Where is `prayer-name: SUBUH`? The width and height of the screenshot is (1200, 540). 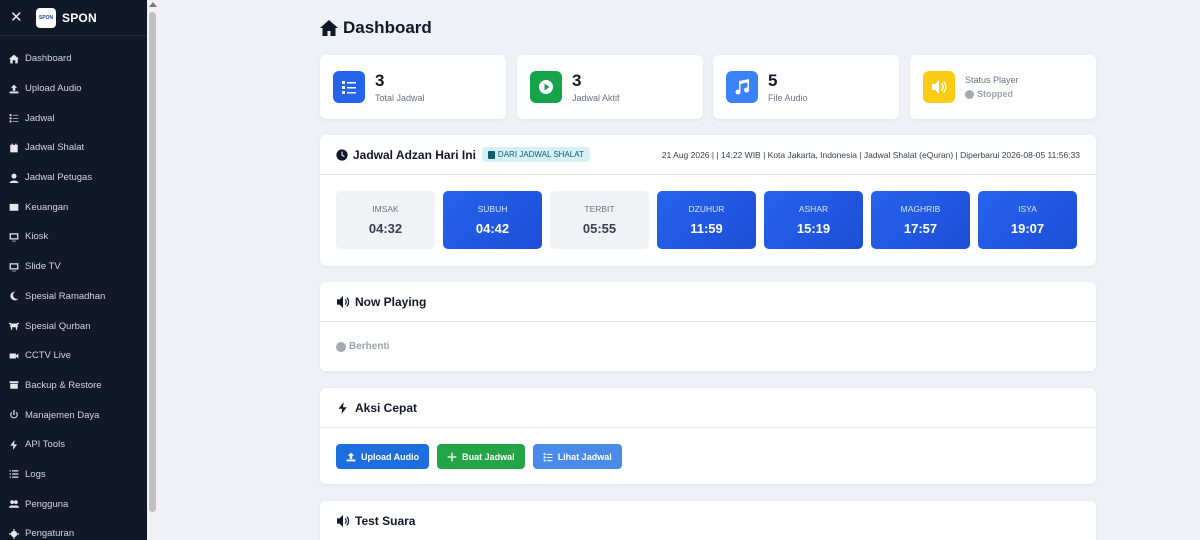 prayer-name: SUBUH is located at coordinates (492, 209).